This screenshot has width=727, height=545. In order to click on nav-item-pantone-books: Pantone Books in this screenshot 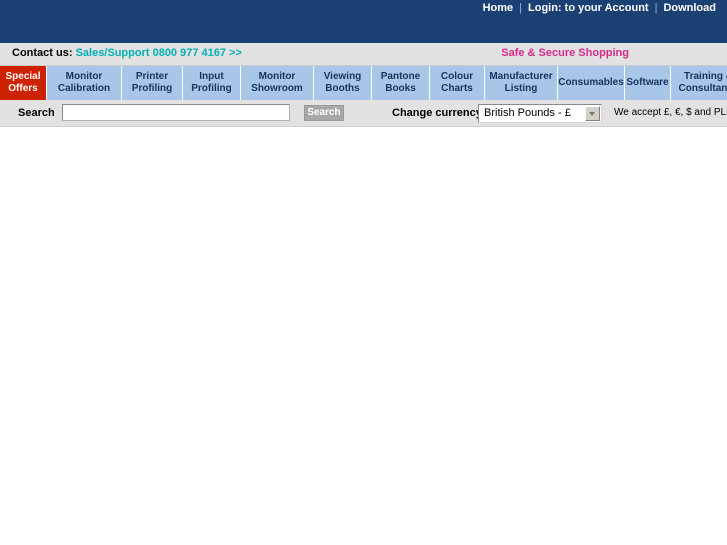, I will do `click(401, 83)`.